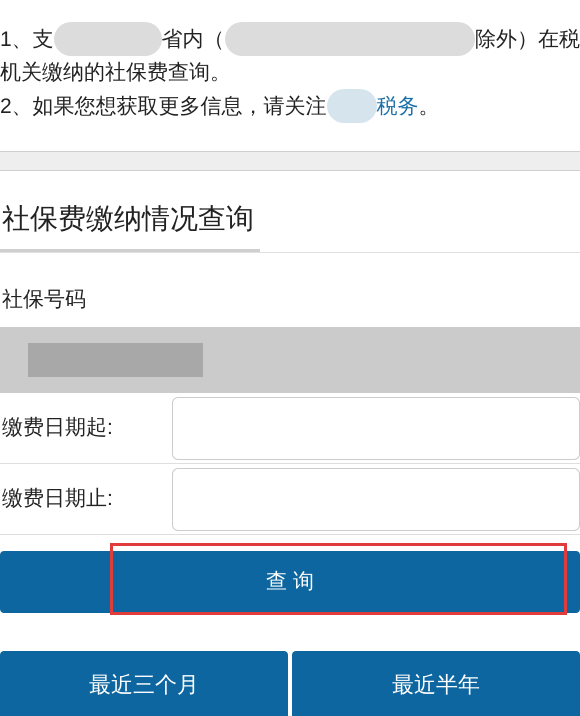  I want to click on field-label: 缴费日期起:, so click(57, 428).